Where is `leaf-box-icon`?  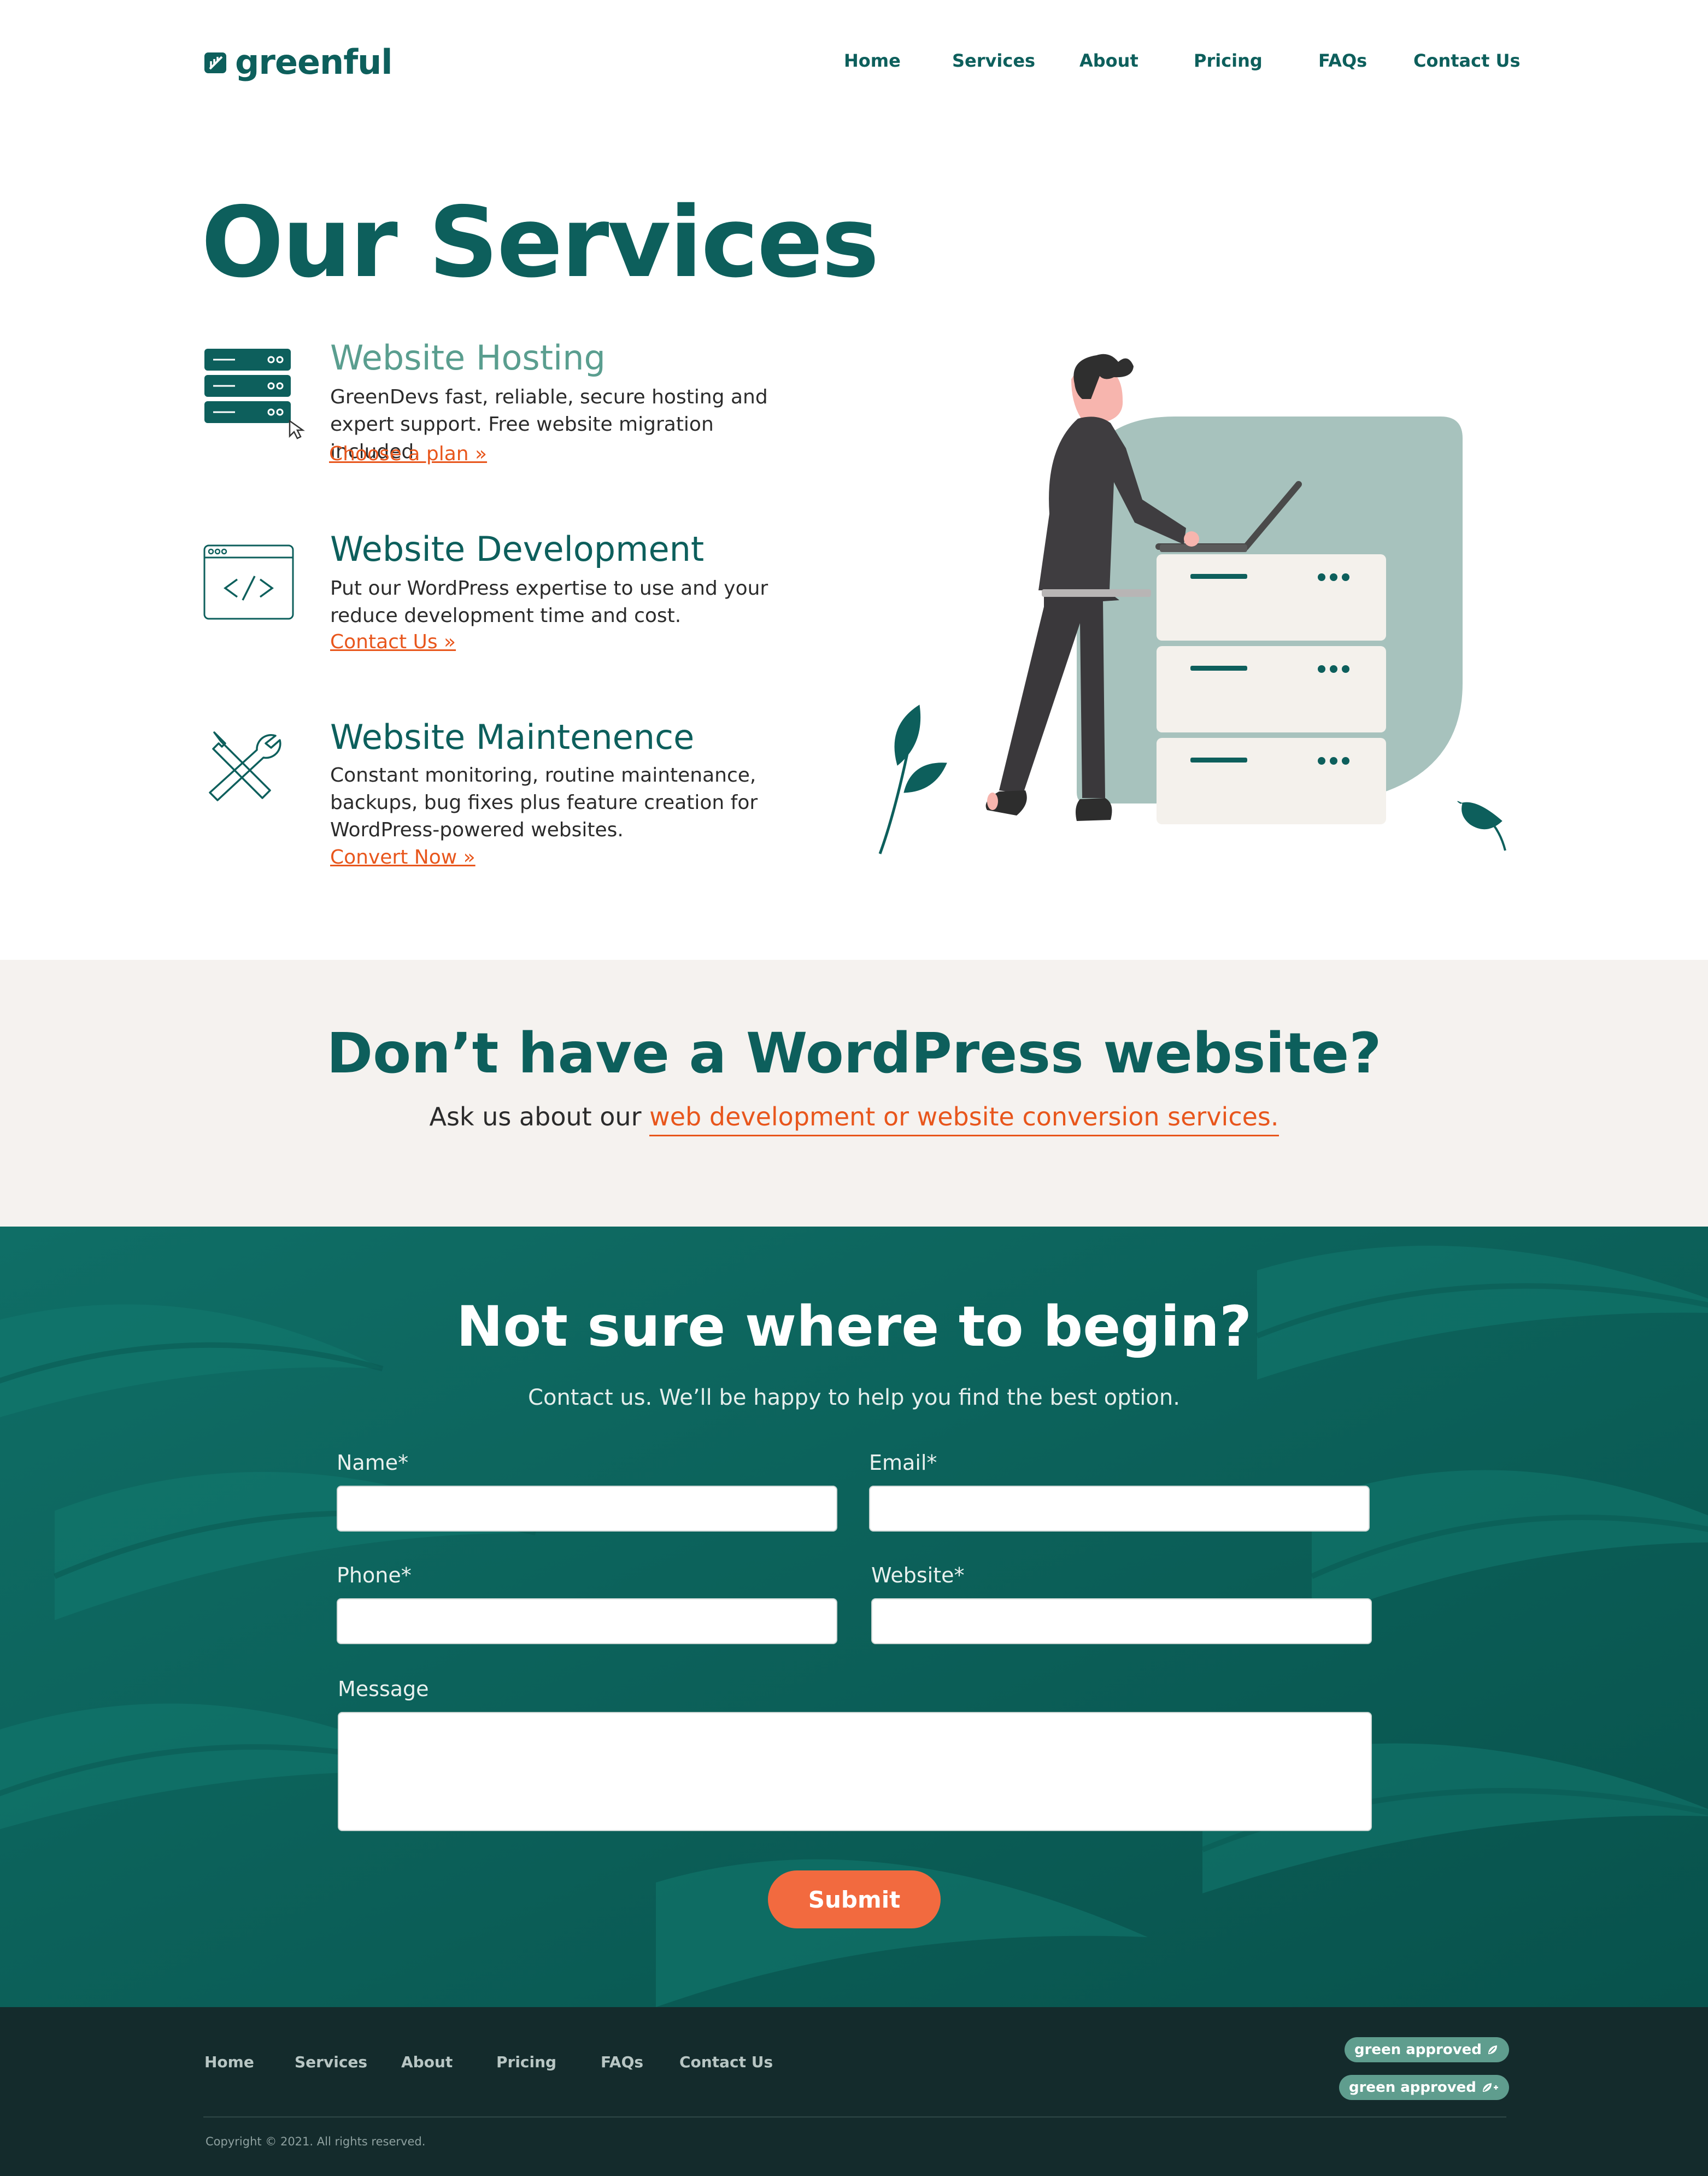 leaf-box-icon is located at coordinates (215, 62).